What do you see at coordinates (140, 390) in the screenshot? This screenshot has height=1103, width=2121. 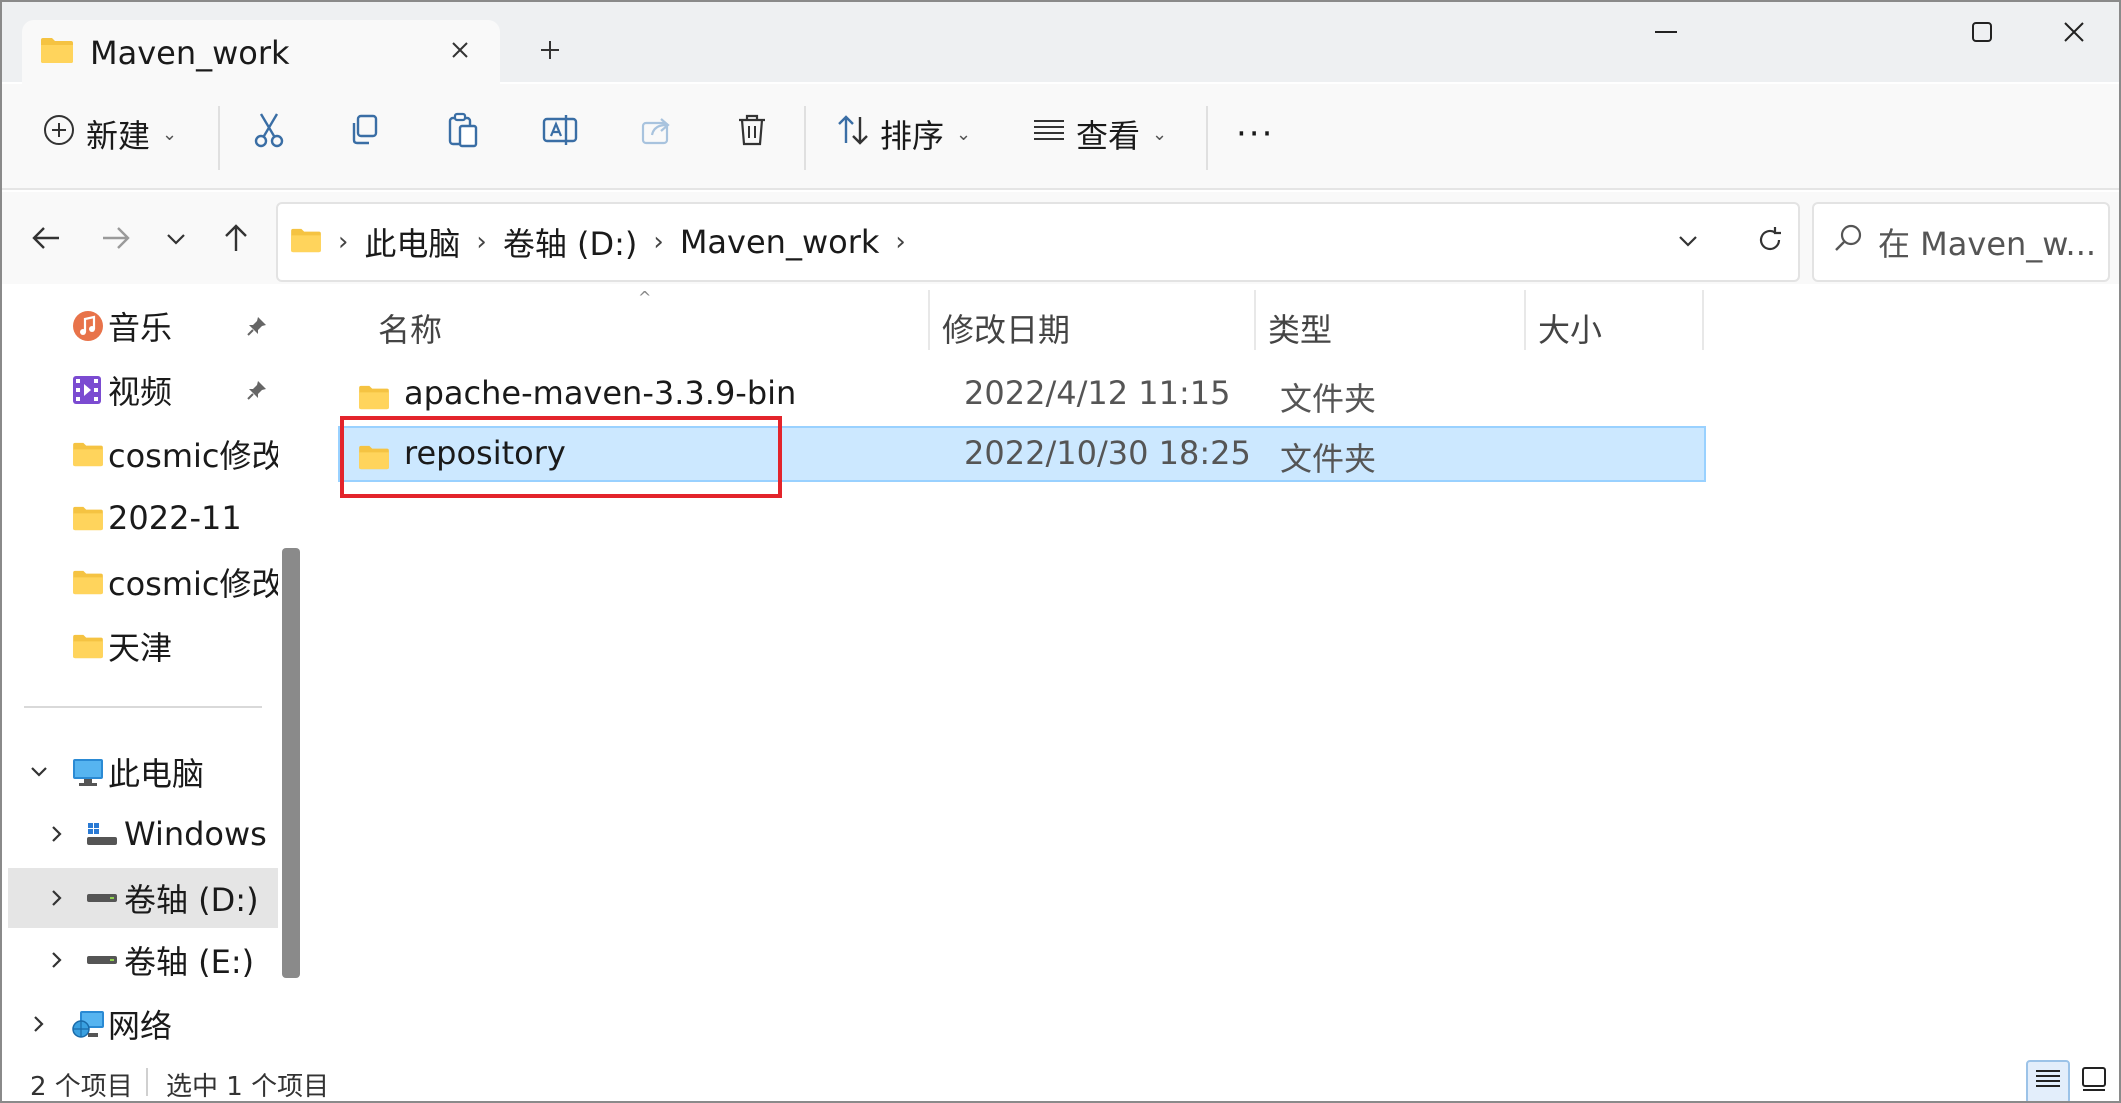 I see `nav-item-video: 视频` at bounding box center [140, 390].